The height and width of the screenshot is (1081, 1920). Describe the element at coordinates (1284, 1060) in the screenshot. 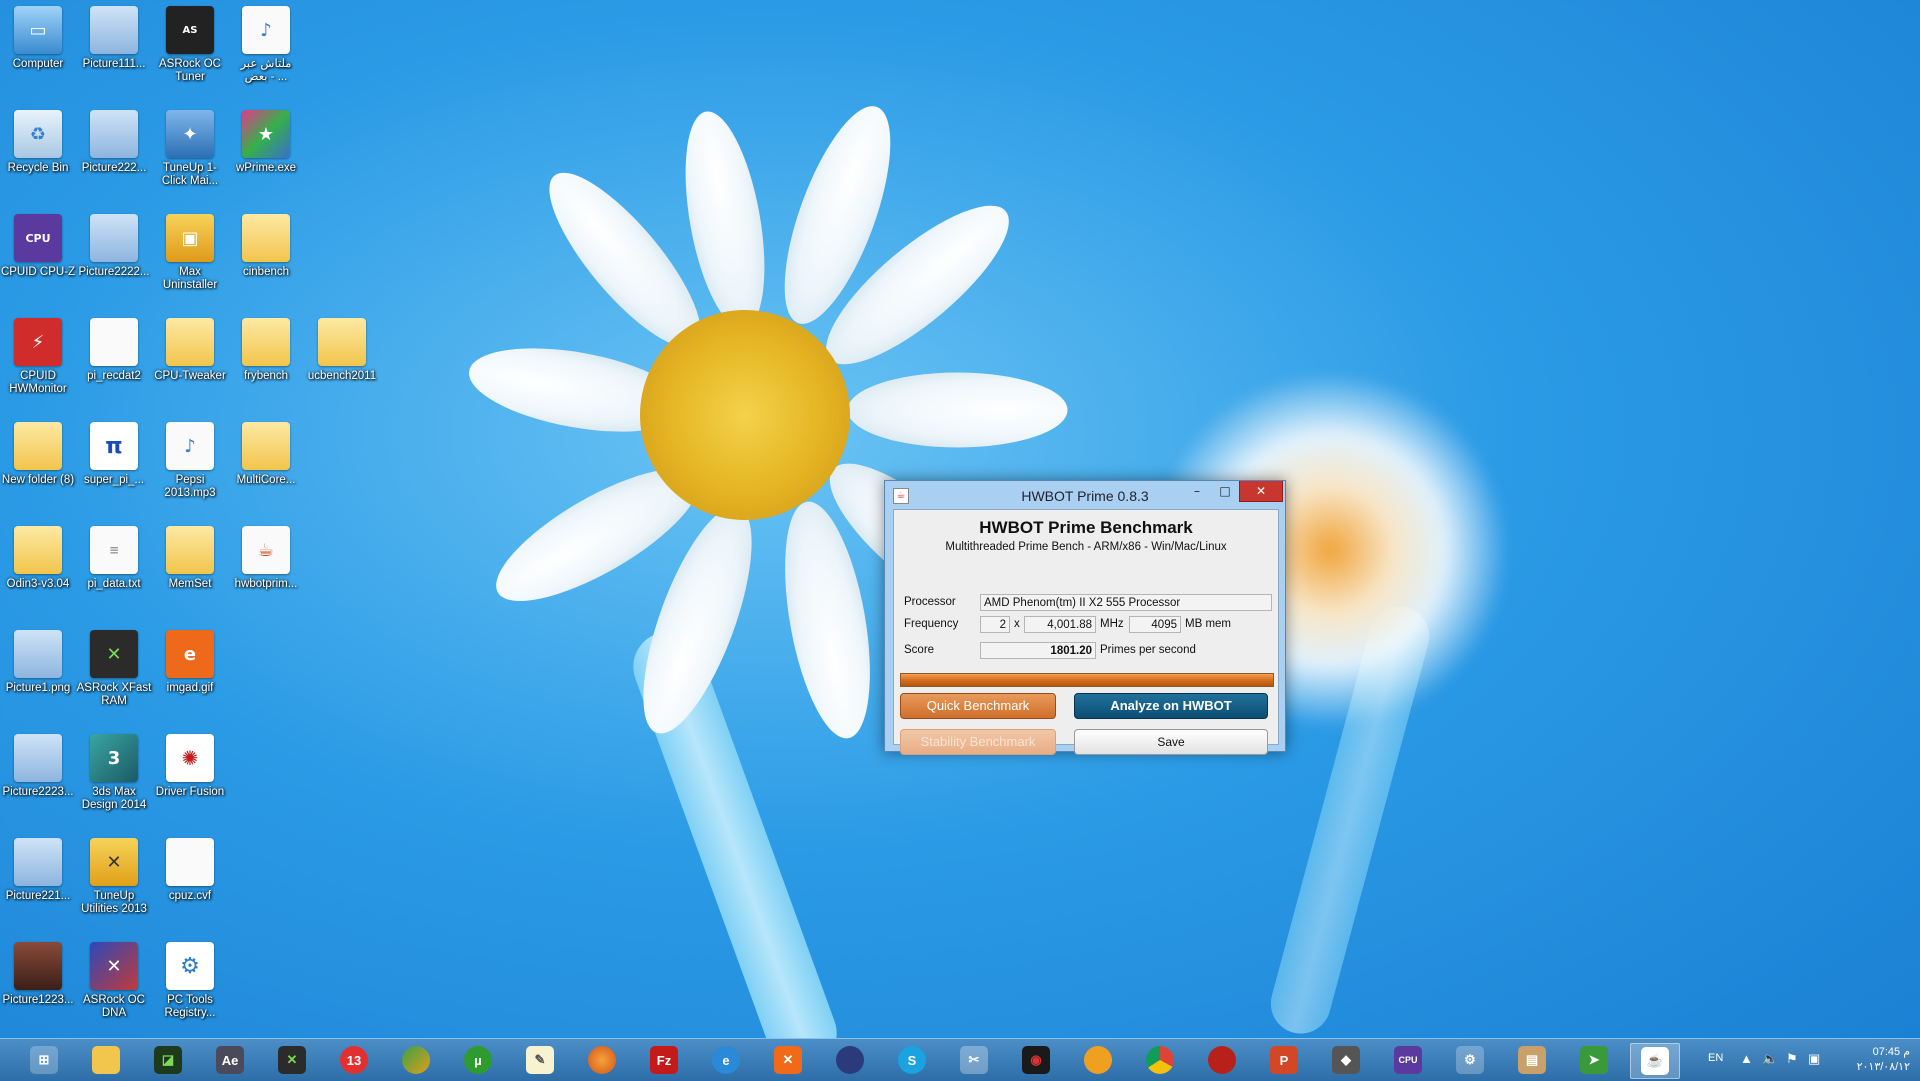

I see `taskbar-powerpoint: P` at that location.